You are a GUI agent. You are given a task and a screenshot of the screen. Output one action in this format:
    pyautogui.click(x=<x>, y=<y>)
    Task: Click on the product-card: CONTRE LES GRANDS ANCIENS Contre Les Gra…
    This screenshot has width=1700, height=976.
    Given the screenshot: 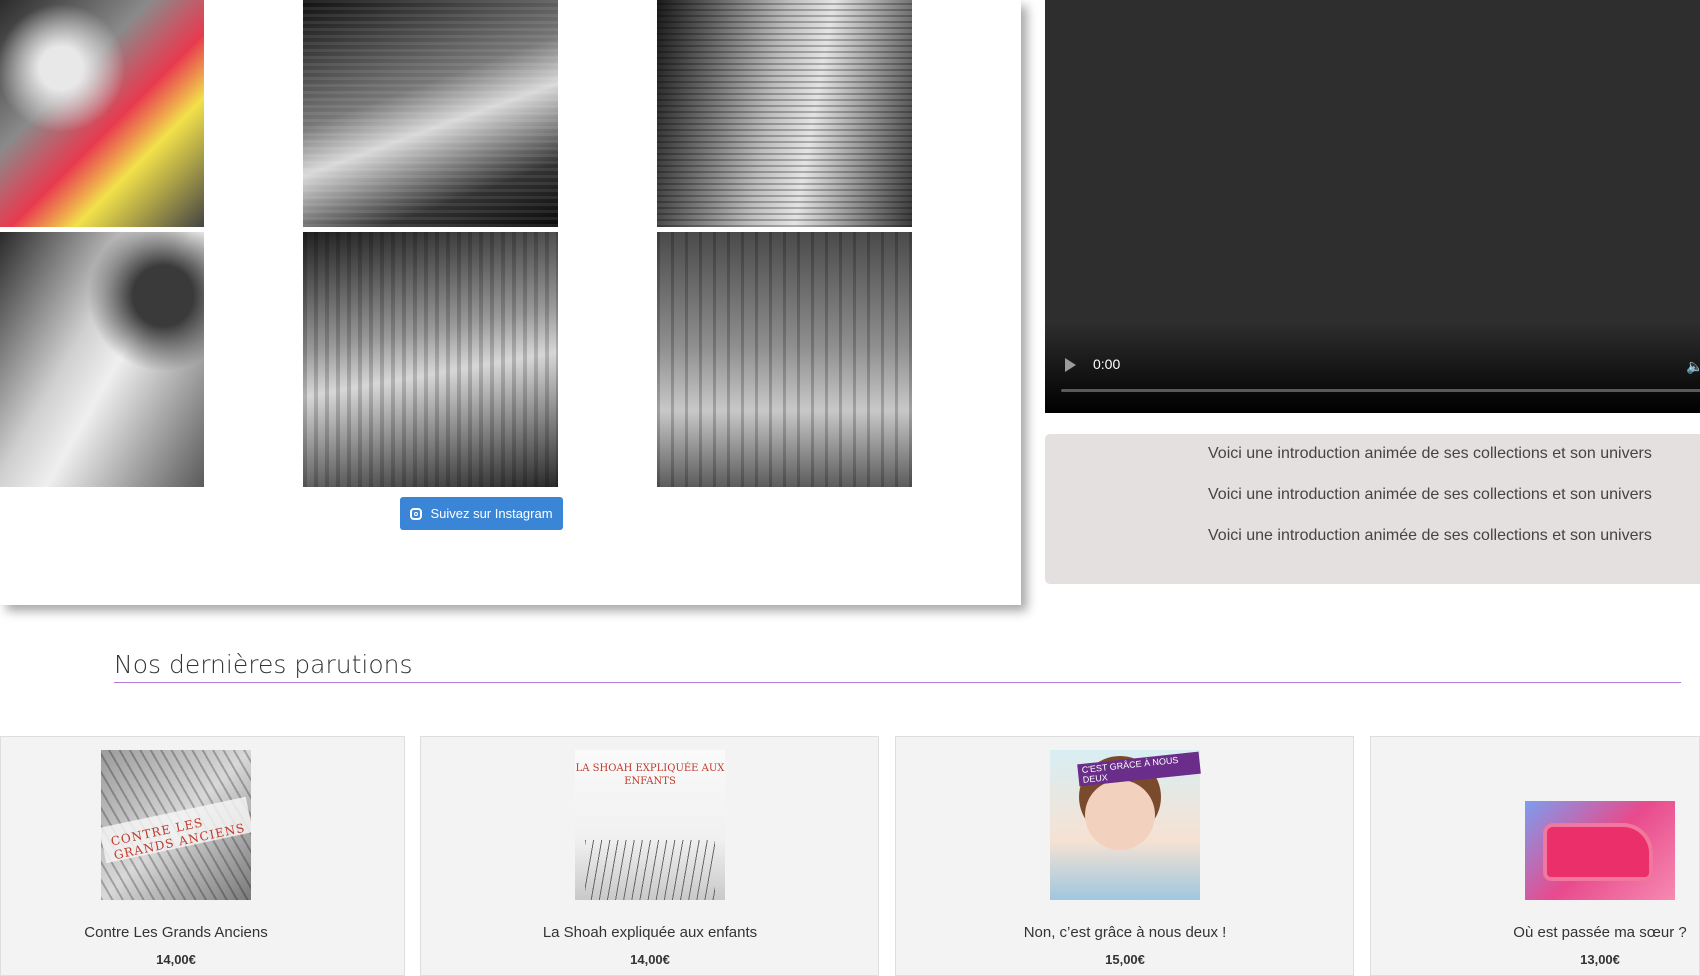 What is the action you would take?
    pyautogui.click(x=202, y=856)
    